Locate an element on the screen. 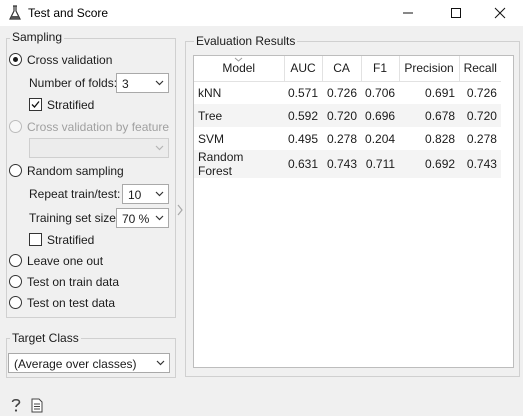 The image size is (523, 416). recall-cell: 0.726 is located at coordinates (481, 92).